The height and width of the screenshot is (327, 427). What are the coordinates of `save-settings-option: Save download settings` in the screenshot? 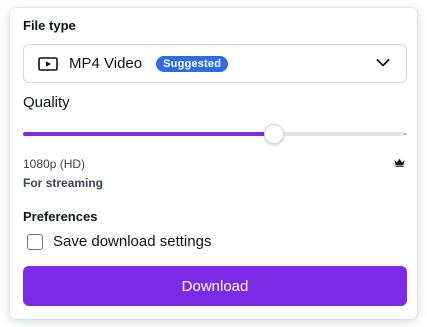 It's located at (119, 241).